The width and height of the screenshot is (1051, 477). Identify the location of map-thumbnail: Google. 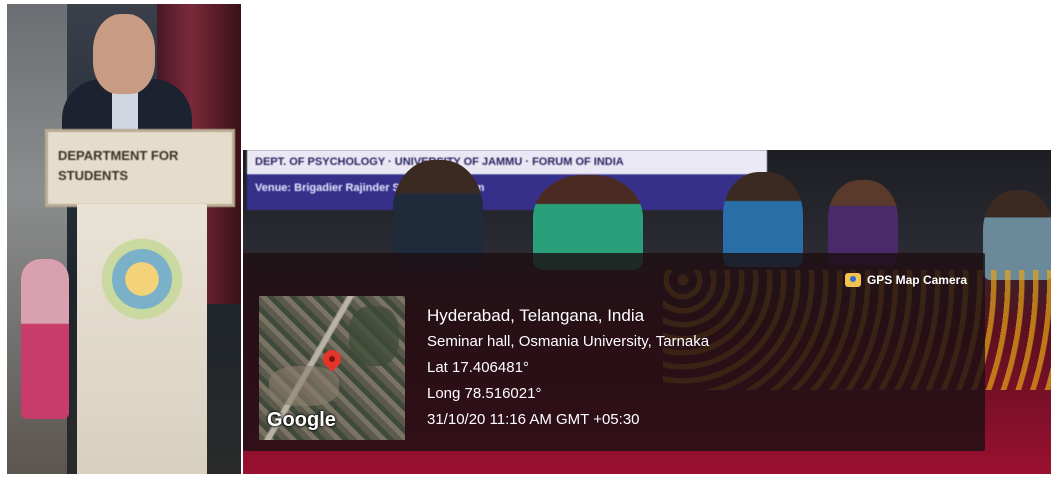
(332, 368).